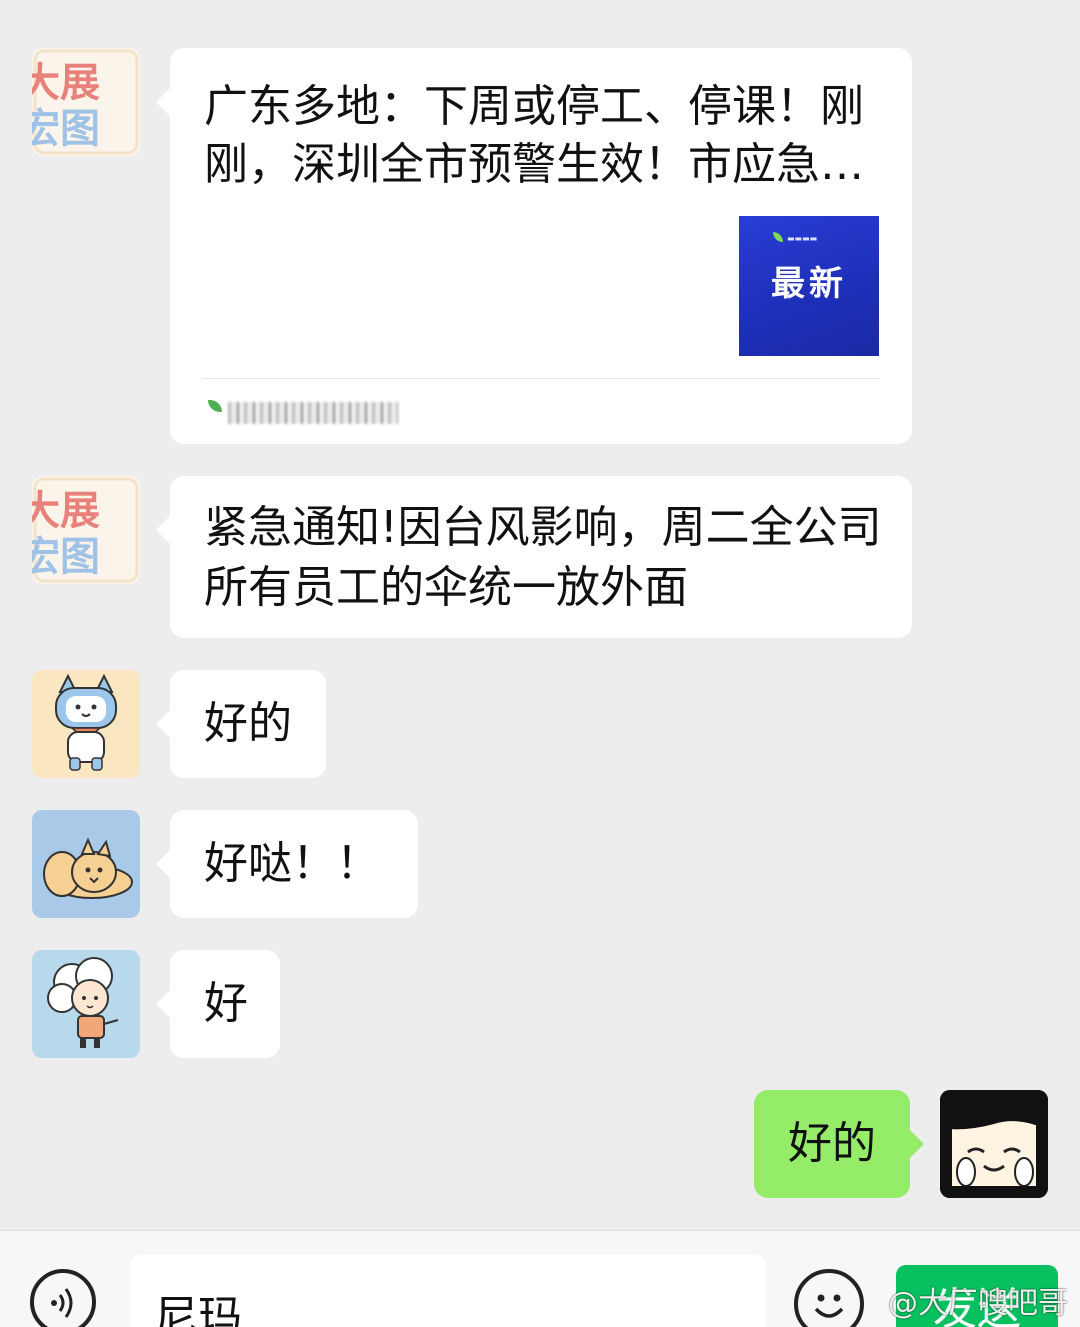  I want to click on message-input-value: 尼玛, so click(198, 1309).